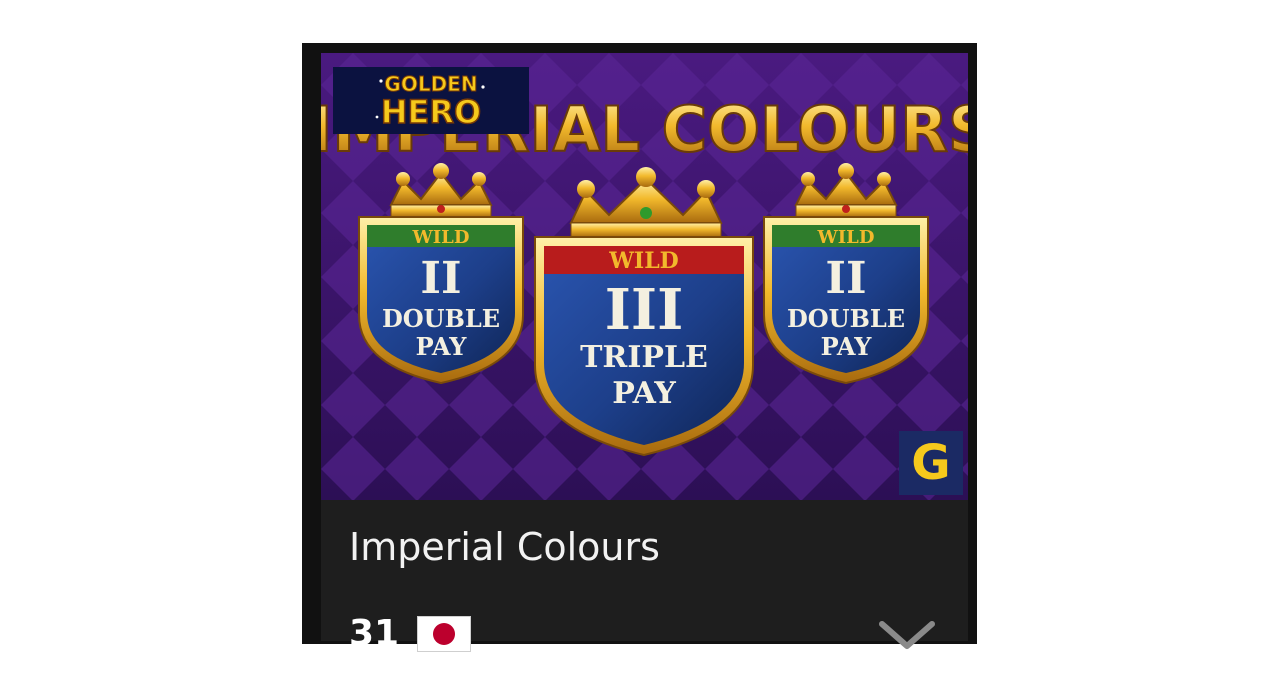 This screenshot has width=1280, height=690. Describe the element at coordinates (410, 633) in the screenshot. I see `card-meta: 31` at that location.